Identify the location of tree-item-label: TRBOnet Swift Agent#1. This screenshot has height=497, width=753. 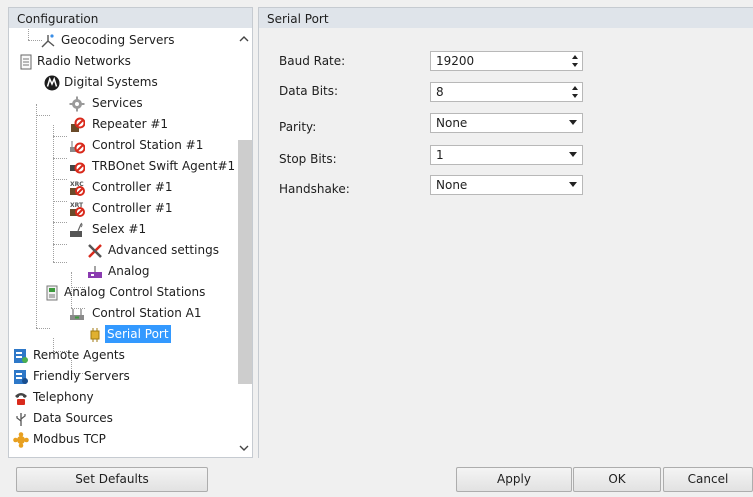
(164, 166).